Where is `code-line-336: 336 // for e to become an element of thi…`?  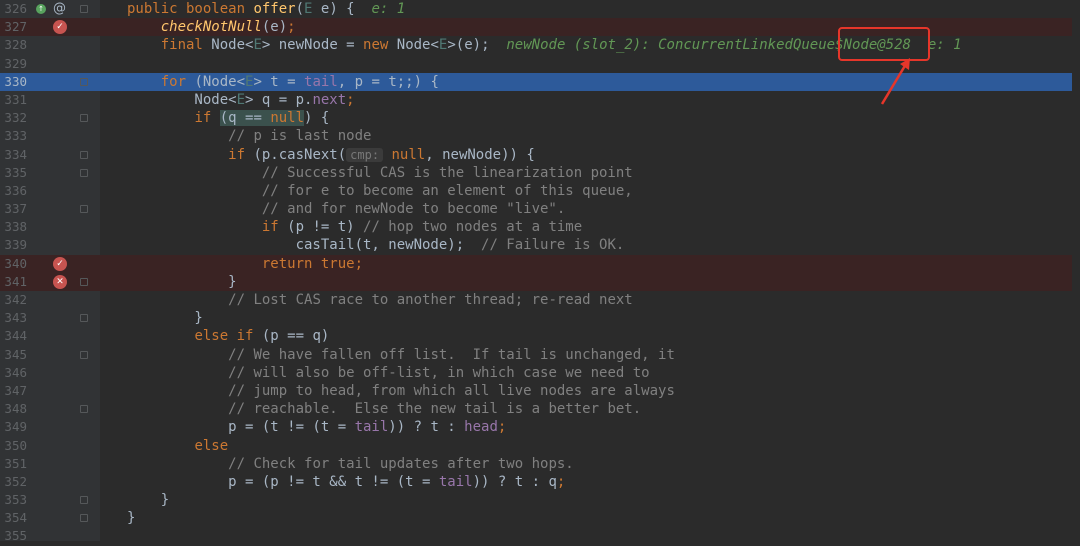
code-line-336: 336 // for e to become an element of thi… is located at coordinates (540, 191).